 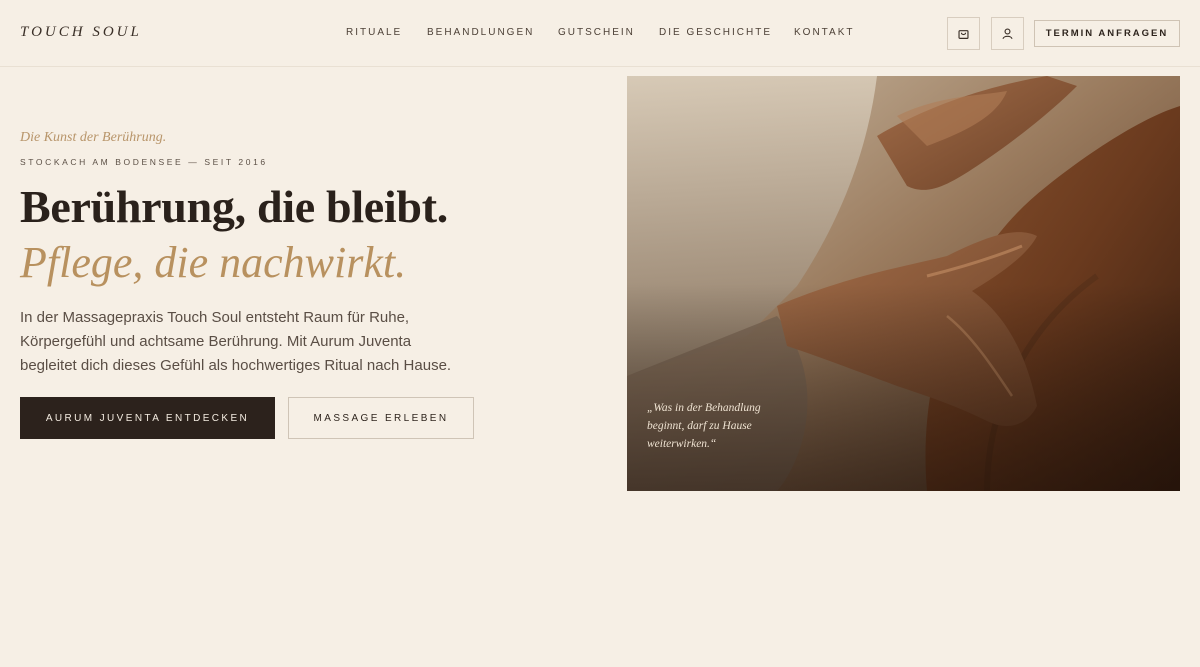 I want to click on user-icon, so click(x=1007, y=34).